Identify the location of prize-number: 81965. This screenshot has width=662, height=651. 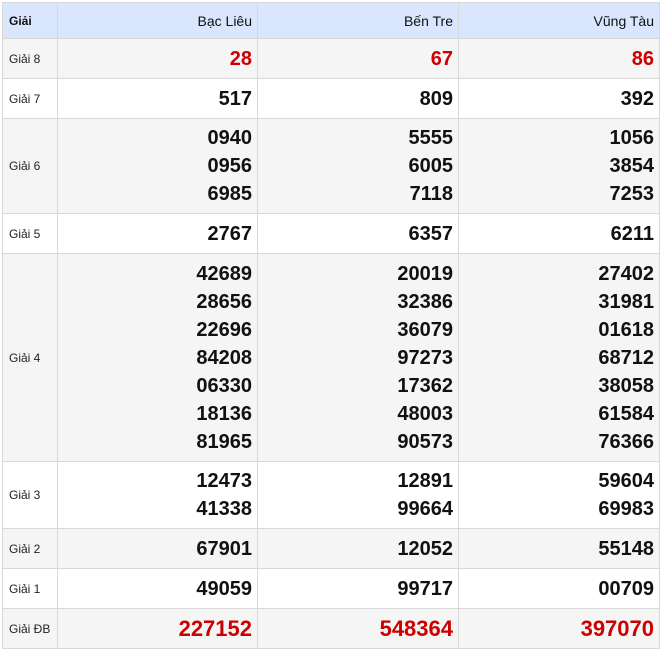
(224, 441).